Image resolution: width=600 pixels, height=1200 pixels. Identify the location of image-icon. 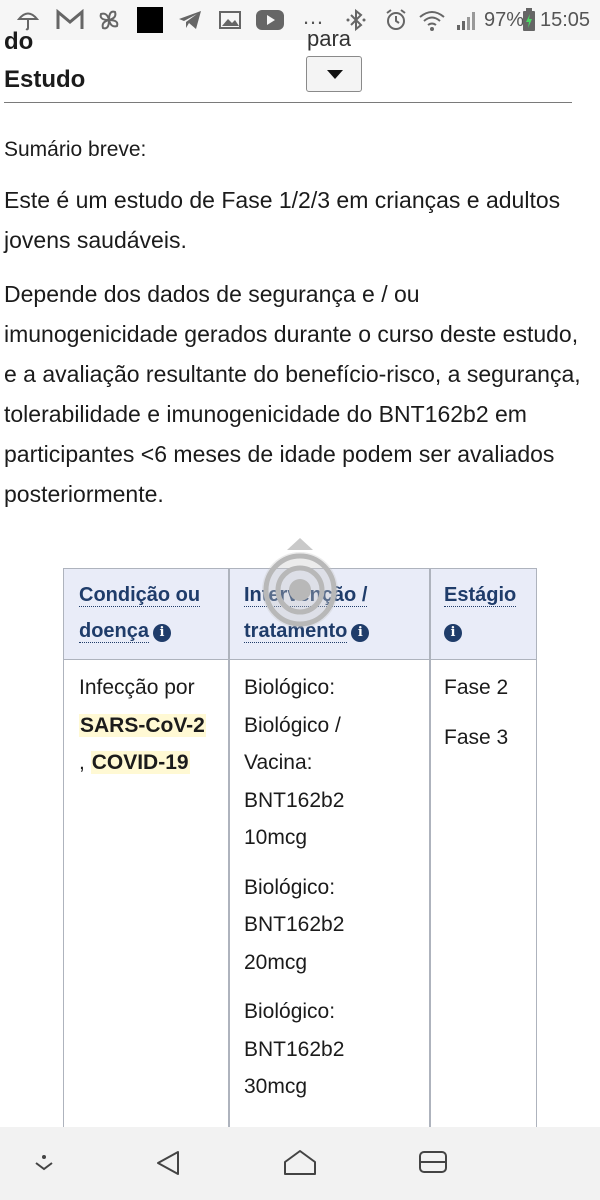
(230, 20).